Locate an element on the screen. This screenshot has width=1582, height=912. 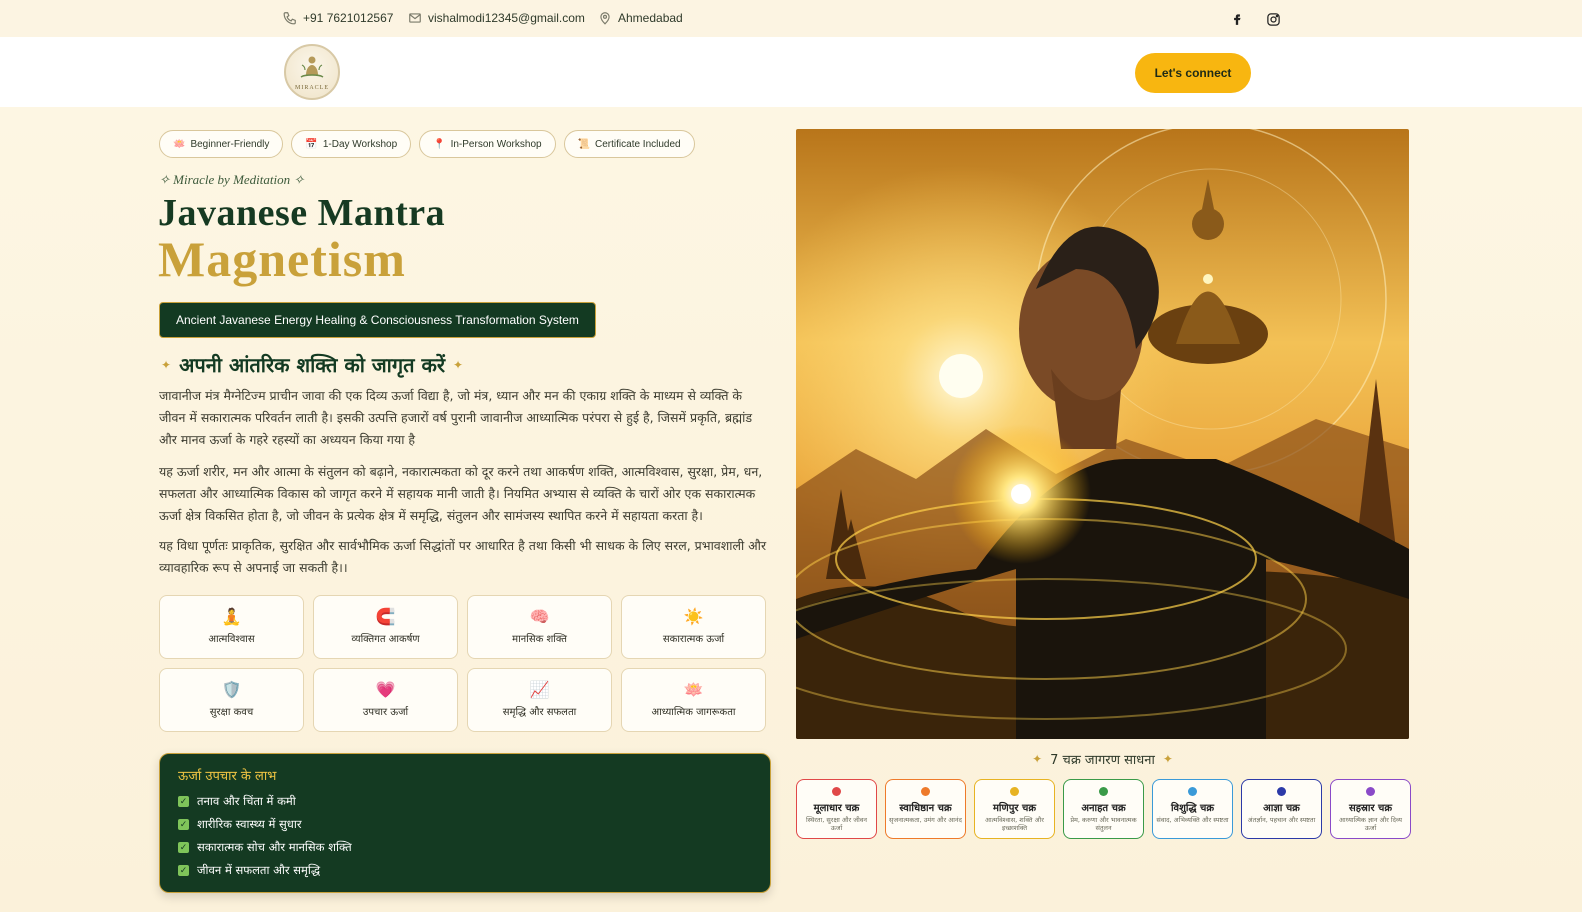
benefit-item: ✓ सकारात्मक सोच और मानसिक शक्ति is located at coordinates (265, 847).